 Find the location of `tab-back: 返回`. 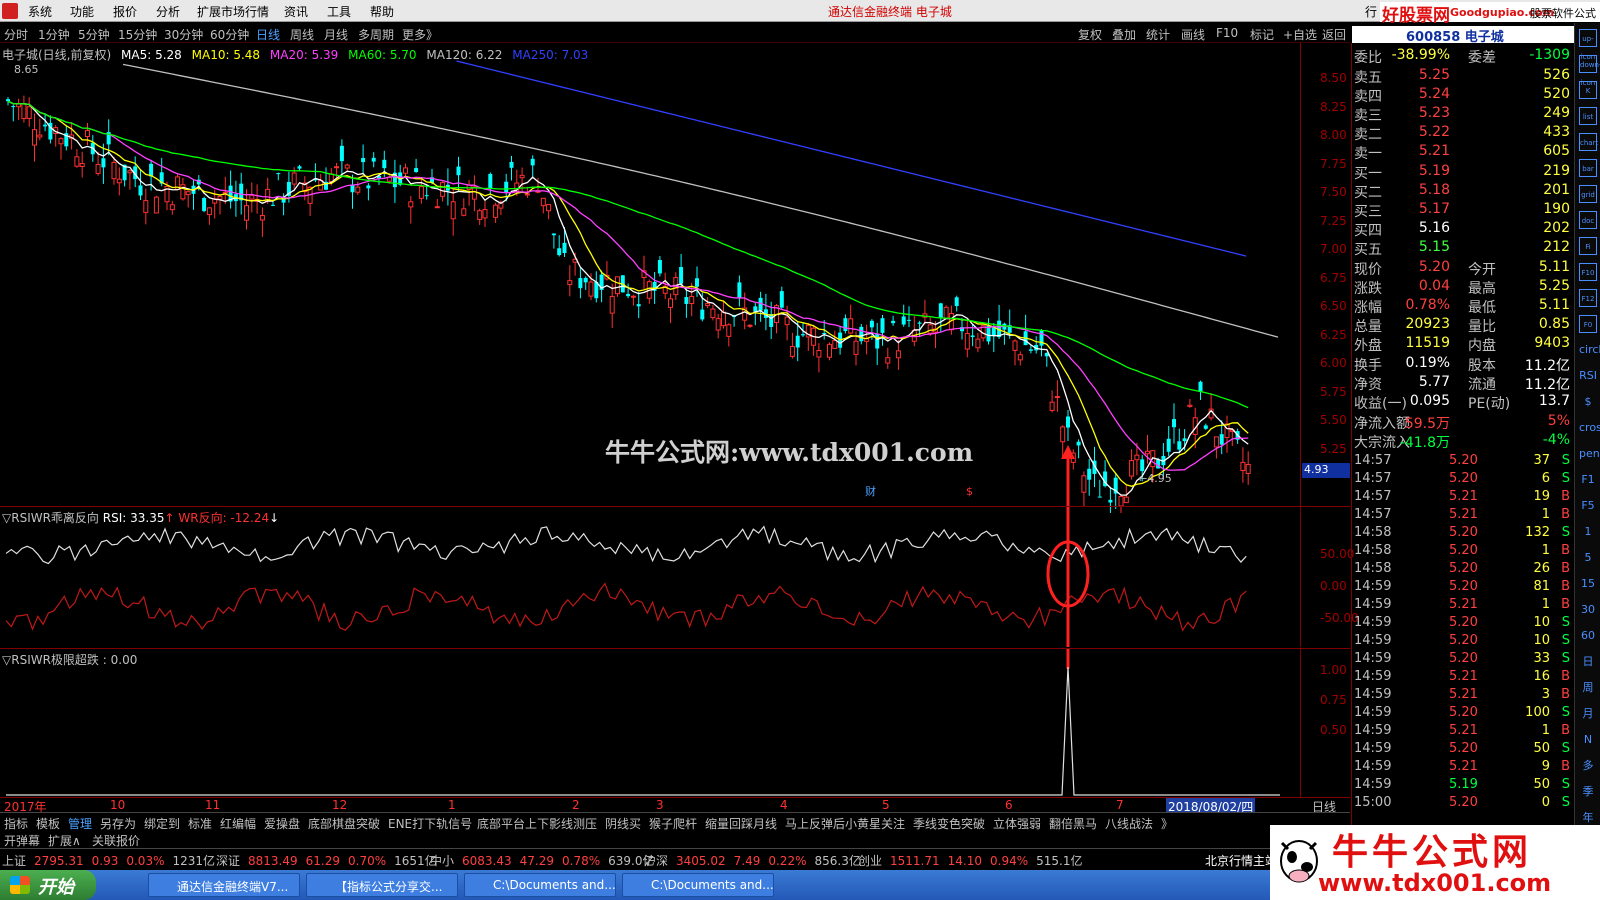

tab-back: 返回 is located at coordinates (1334, 34).